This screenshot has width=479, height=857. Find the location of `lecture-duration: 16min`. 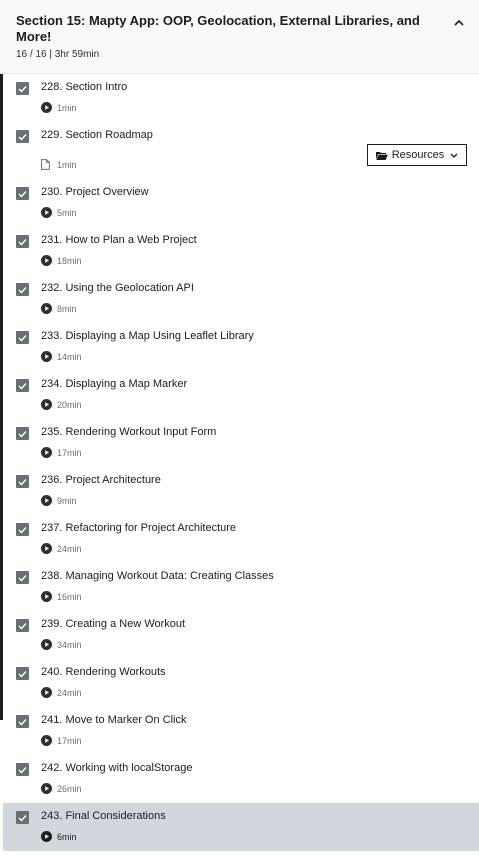

lecture-duration: 16min is located at coordinates (69, 596).